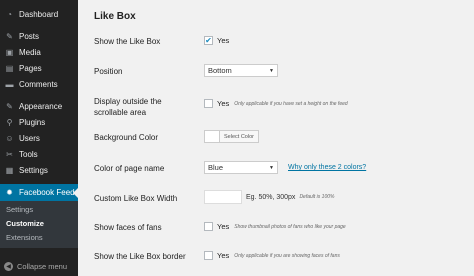  Describe the element at coordinates (216, 167) in the screenshot. I see `color-page-name-select-value: Blue` at that location.